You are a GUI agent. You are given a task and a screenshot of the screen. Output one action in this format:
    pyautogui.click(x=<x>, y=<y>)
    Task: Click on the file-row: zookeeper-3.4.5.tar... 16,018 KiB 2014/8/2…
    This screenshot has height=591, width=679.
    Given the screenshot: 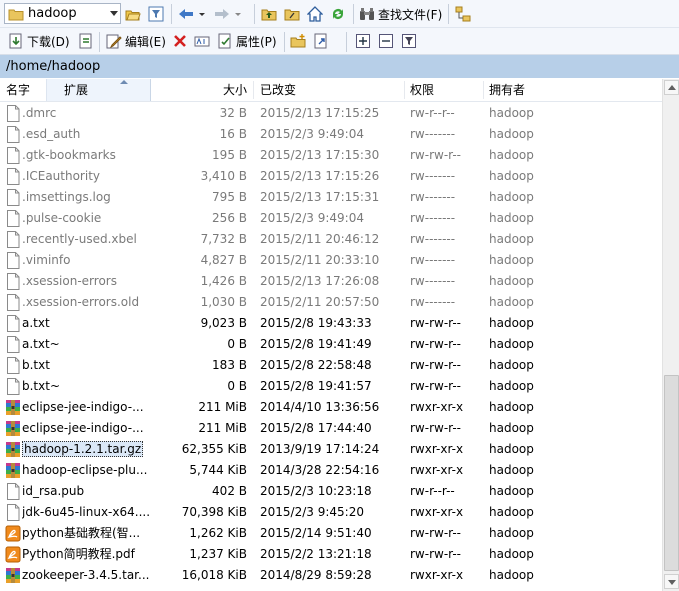 What is the action you would take?
    pyautogui.click(x=331, y=575)
    